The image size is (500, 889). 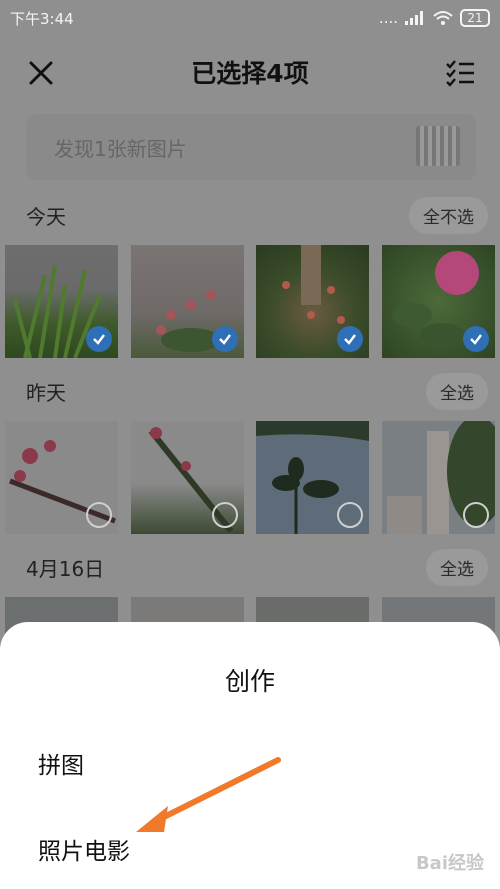 I want to click on selection-toolbar: 已选择4项, so click(x=250, y=72).